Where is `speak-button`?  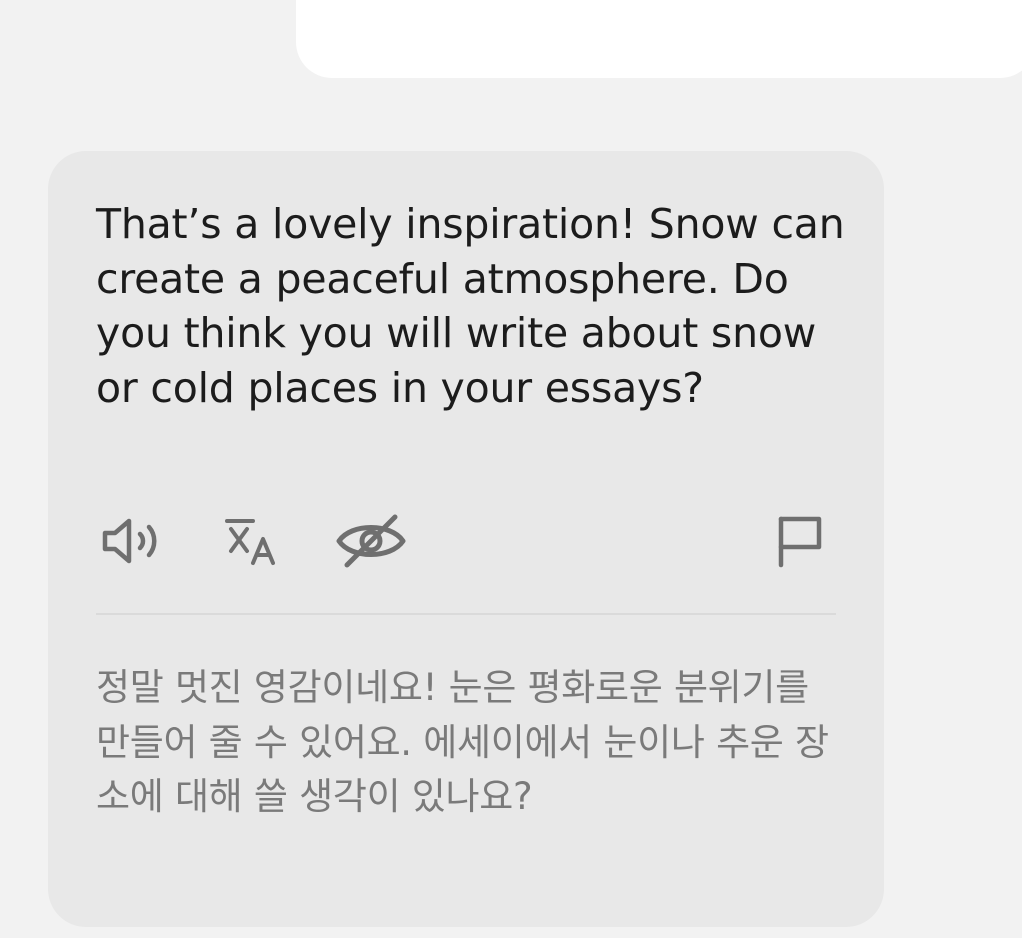 speak-button is located at coordinates (131, 541).